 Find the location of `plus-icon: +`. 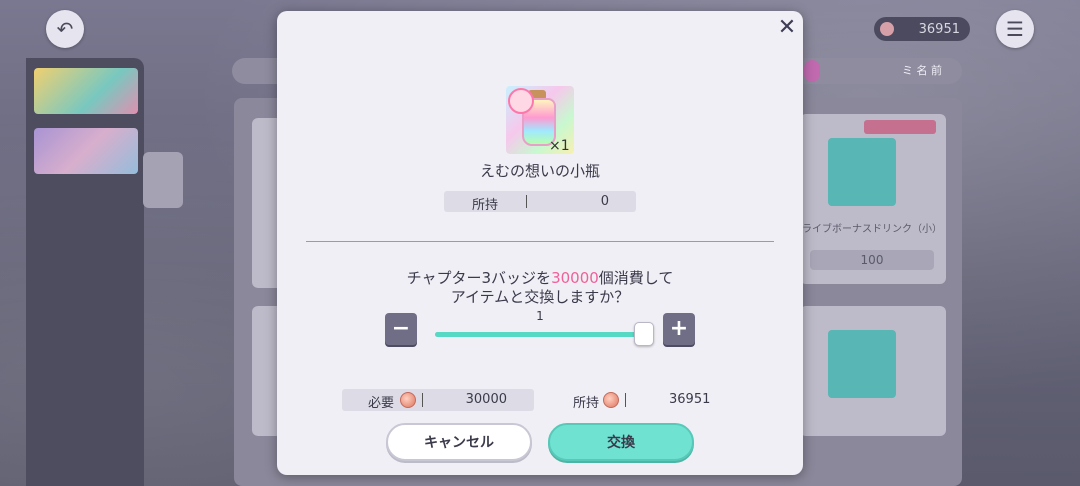

plus-icon: + is located at coordinates (679, 328).